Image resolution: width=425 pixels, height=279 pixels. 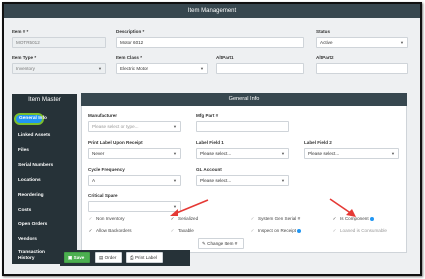 I want to click on change-item-button: ✎ Change Item #, so click(x=221, y=243).